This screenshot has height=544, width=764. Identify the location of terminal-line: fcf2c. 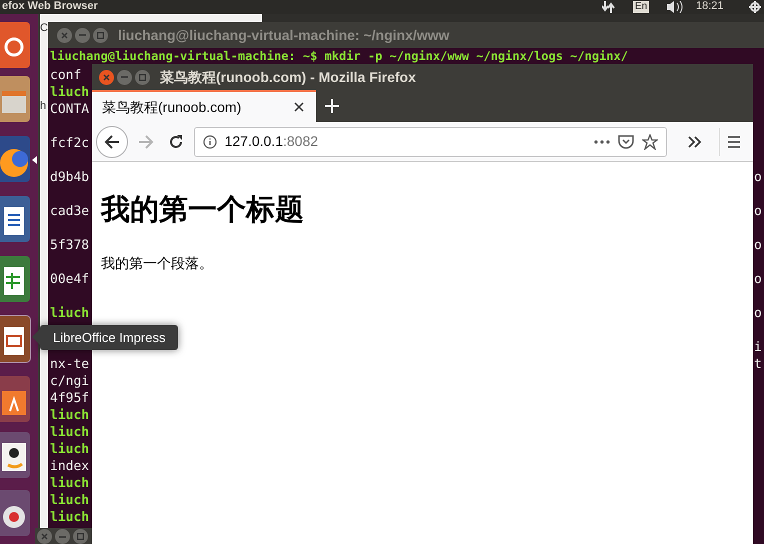
(70, 143).